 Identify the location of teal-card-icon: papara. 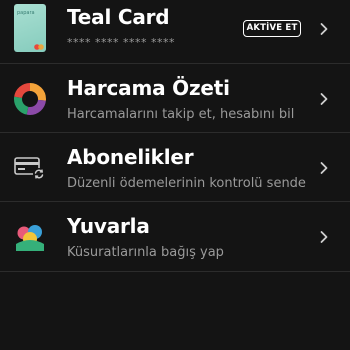
(30, 28).